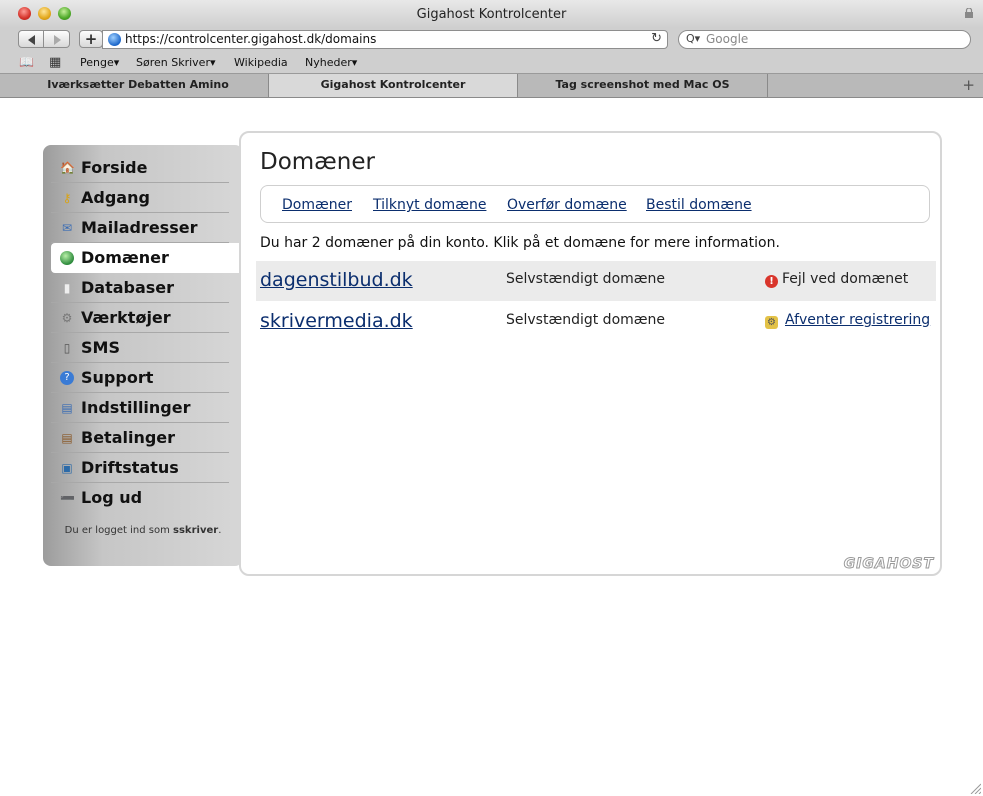  I want to click on site-globe-icon, so click(114, 39).